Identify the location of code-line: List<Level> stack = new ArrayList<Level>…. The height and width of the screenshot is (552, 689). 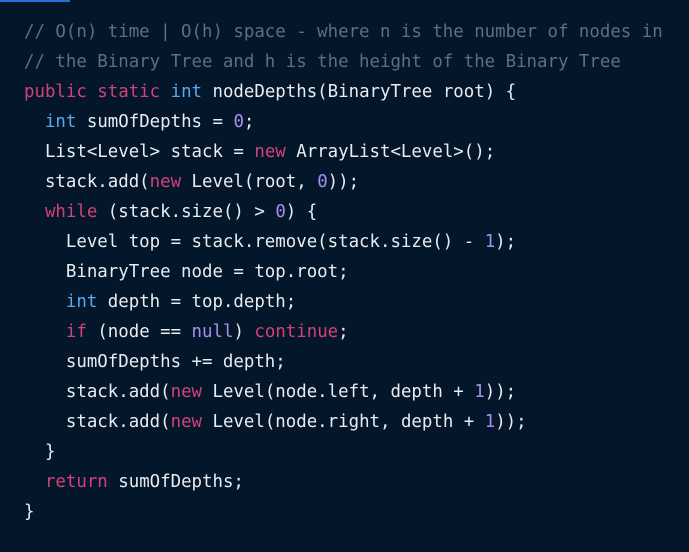
(343, 152).